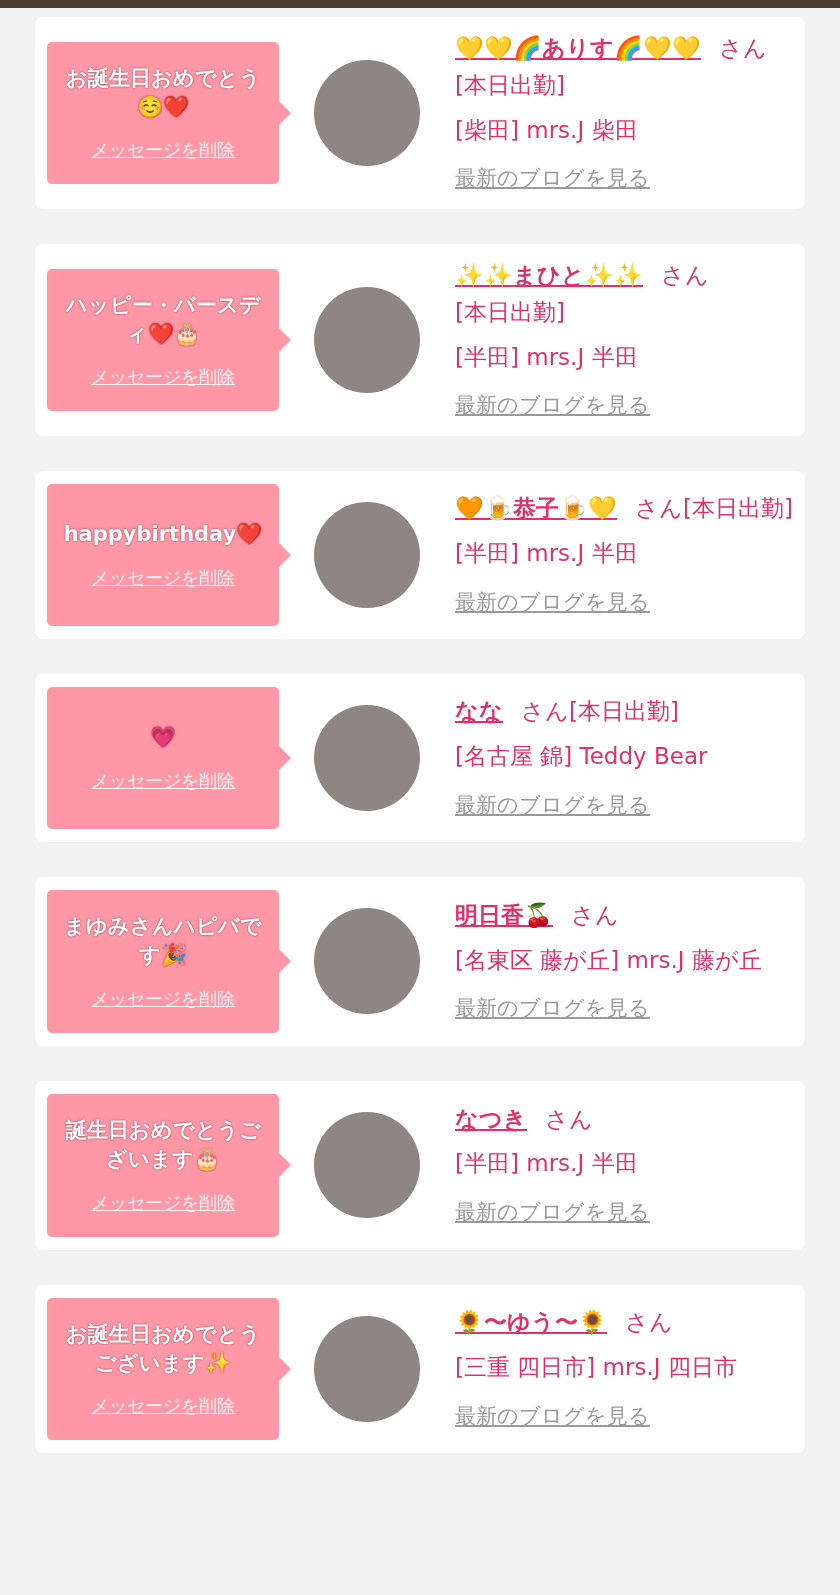 This screenshot has width=840, height=1595. What do you see at coordinates (163, 1348) in the screenshot?
I see `message-text: お誕生日おめでとうございます✨` at bounding box center [163, 1348].